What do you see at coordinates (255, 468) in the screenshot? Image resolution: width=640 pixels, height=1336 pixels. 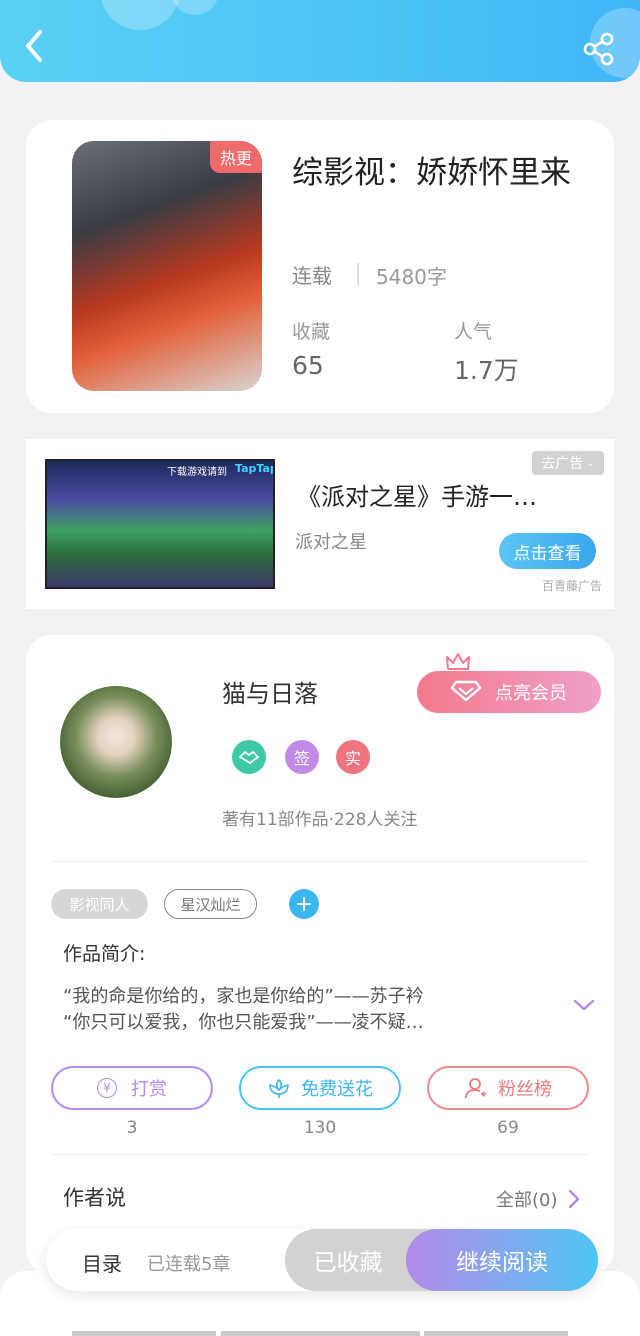 I see `ad-image-brand: TapTap` at bounding box center [255, 468].